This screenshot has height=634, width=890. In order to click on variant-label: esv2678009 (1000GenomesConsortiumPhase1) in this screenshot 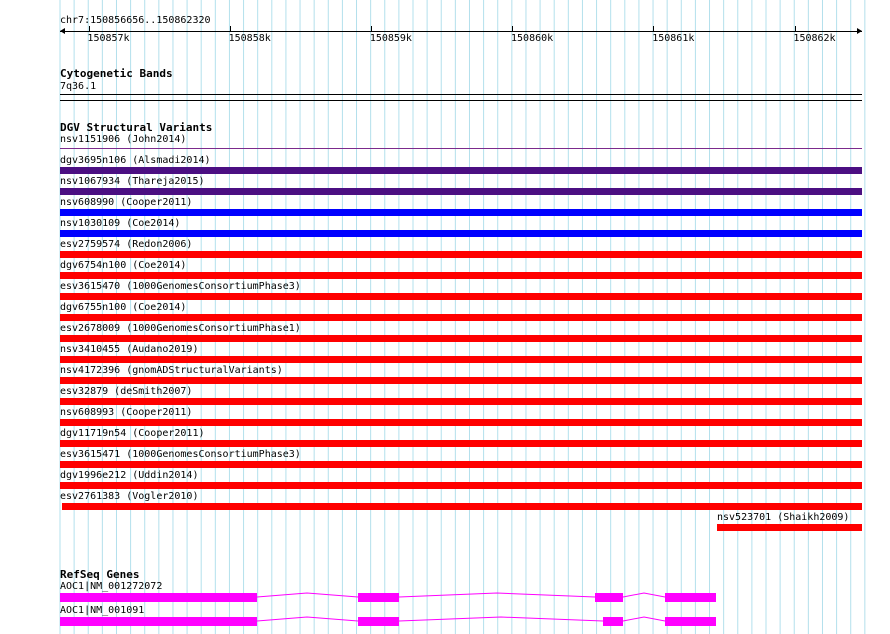, I will do `click(180, 328)`.